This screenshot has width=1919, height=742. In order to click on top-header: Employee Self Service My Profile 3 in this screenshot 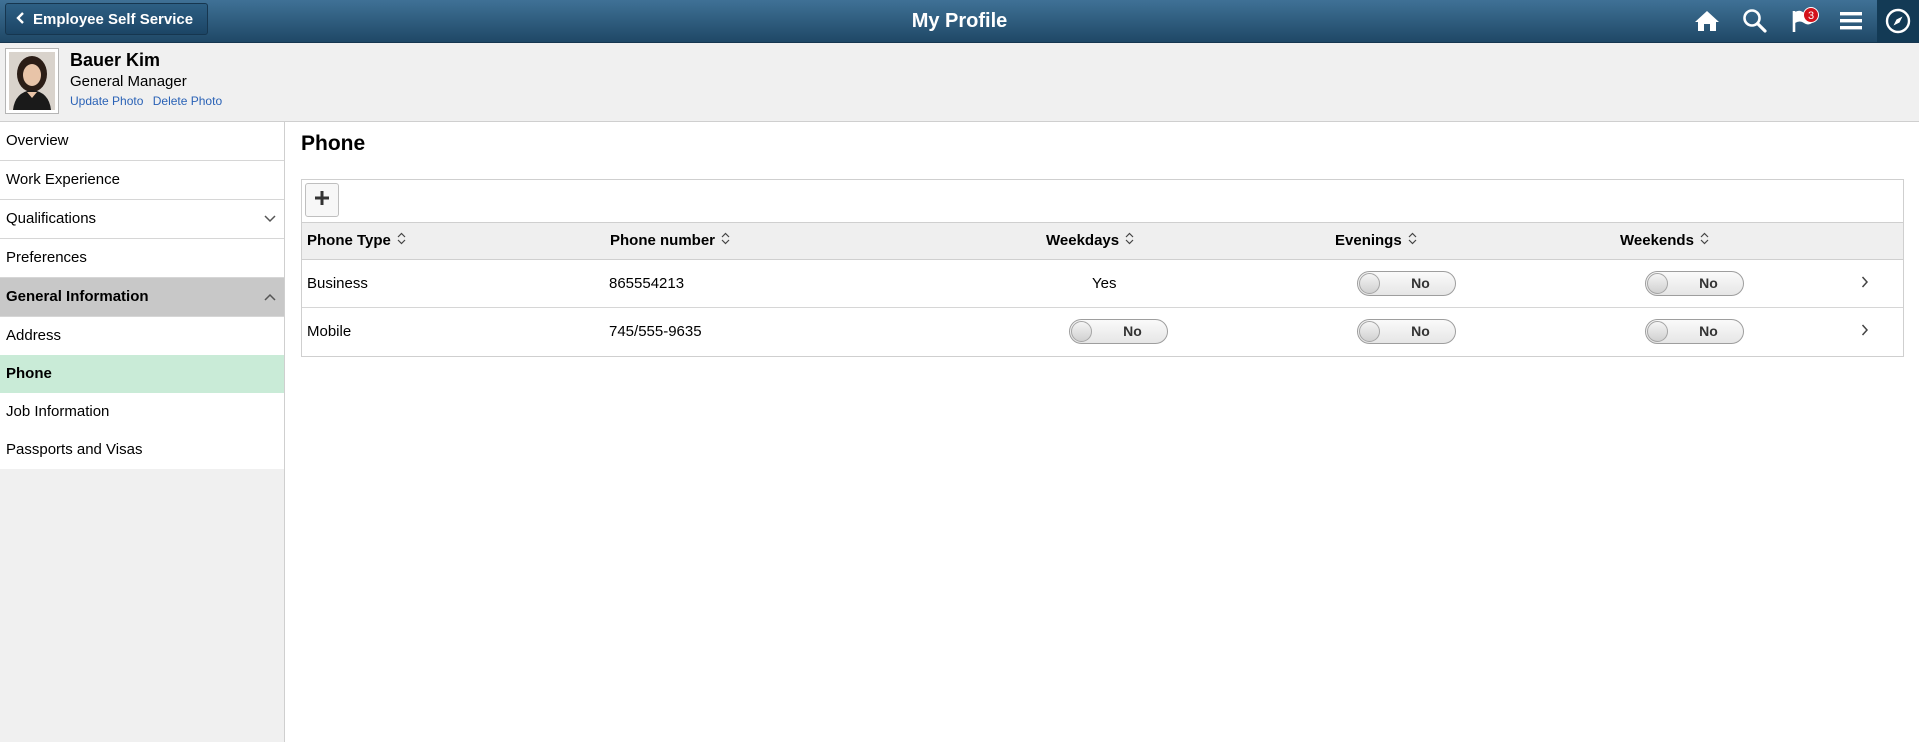, I will do `click(959, 21)`.